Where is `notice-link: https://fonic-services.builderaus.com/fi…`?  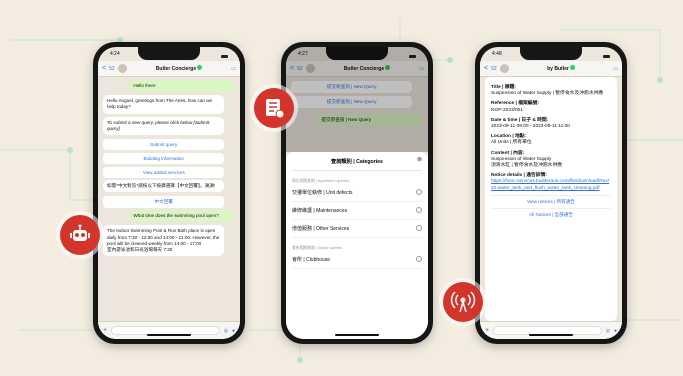
notice-link: https://fonic-services.builderaus.com/fi… is located at coordinates (550, 184).